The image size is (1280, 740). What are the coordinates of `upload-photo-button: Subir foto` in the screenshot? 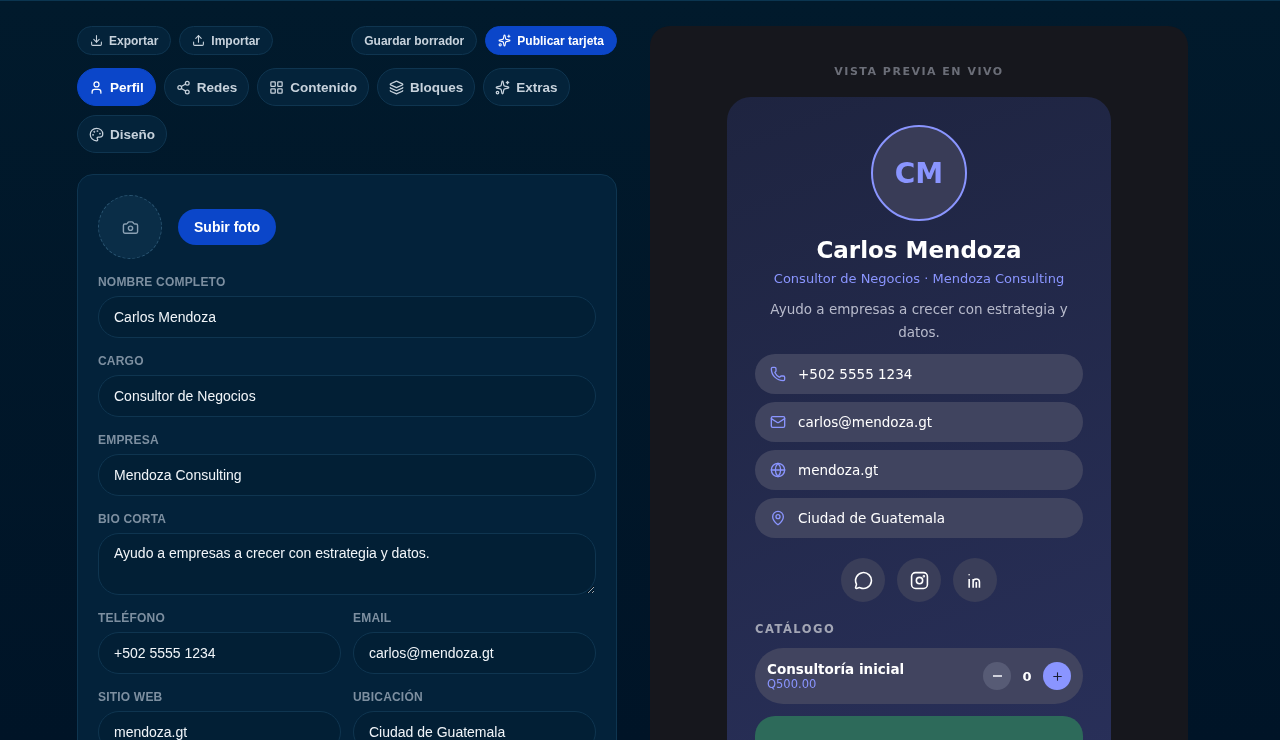 It's located at (227, 227).